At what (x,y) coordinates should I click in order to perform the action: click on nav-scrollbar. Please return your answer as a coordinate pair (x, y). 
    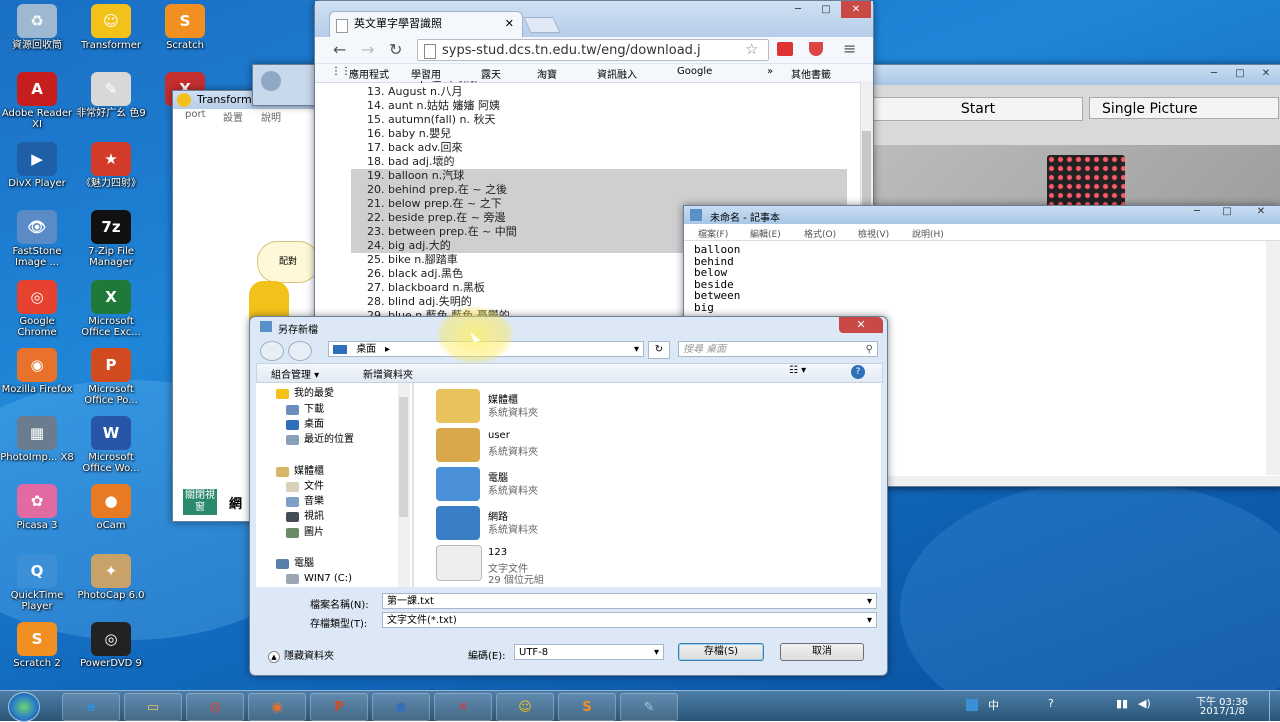
    Looking at the image, I should click on (404, 485).